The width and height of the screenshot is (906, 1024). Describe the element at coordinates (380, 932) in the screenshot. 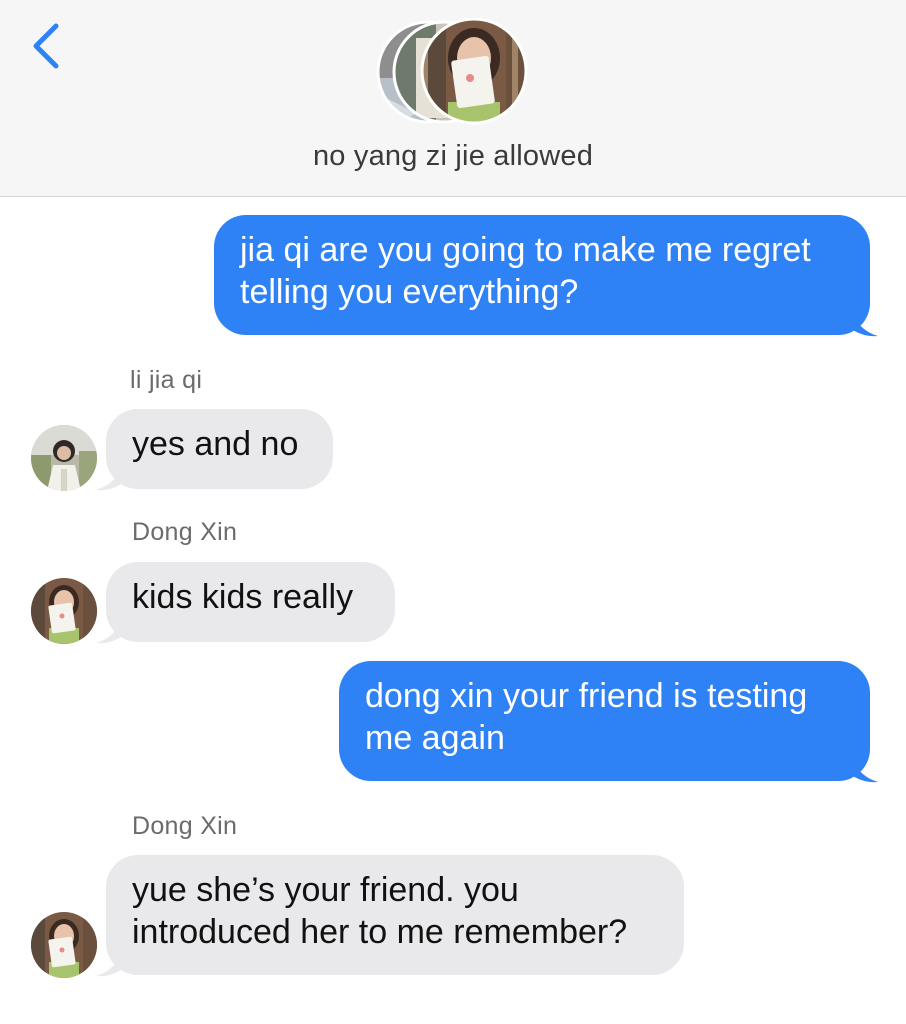

I see `message-line: introduced her to me remember?` at that location.